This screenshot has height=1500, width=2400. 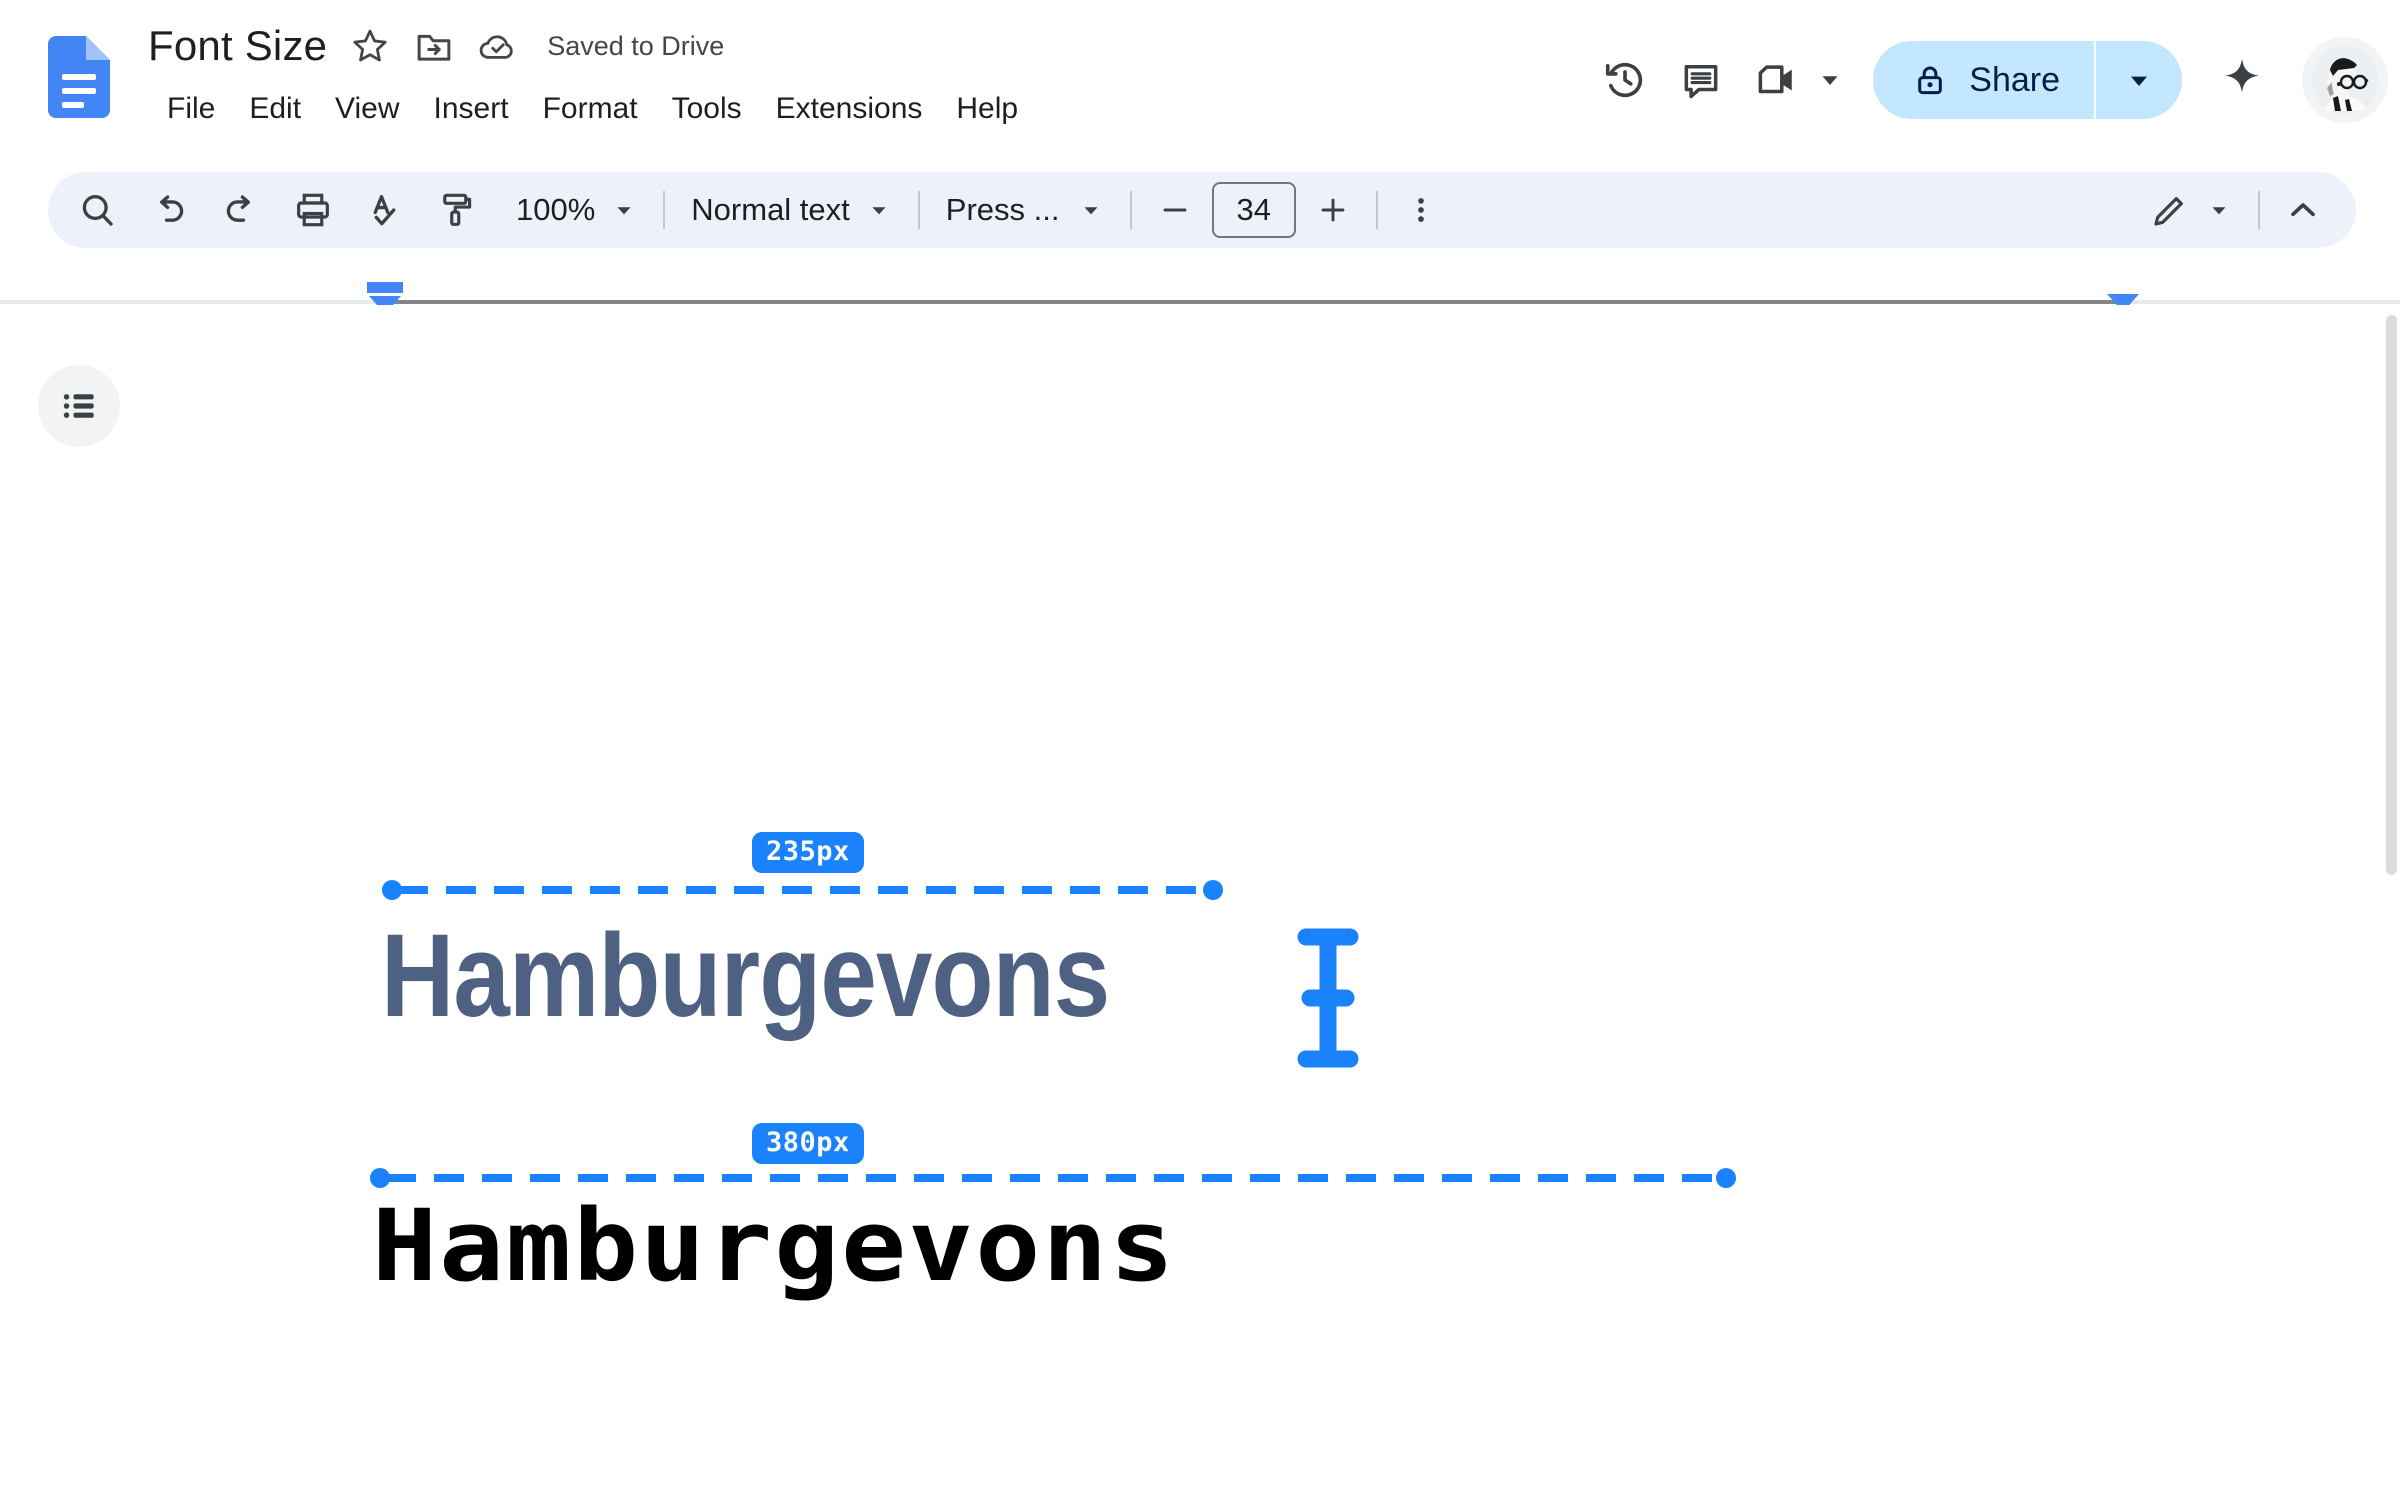 What do you see at coordinates (707, 109) in the screenshot?
I see `menu-item-tools: Tools` at bounding box center [707, 109].